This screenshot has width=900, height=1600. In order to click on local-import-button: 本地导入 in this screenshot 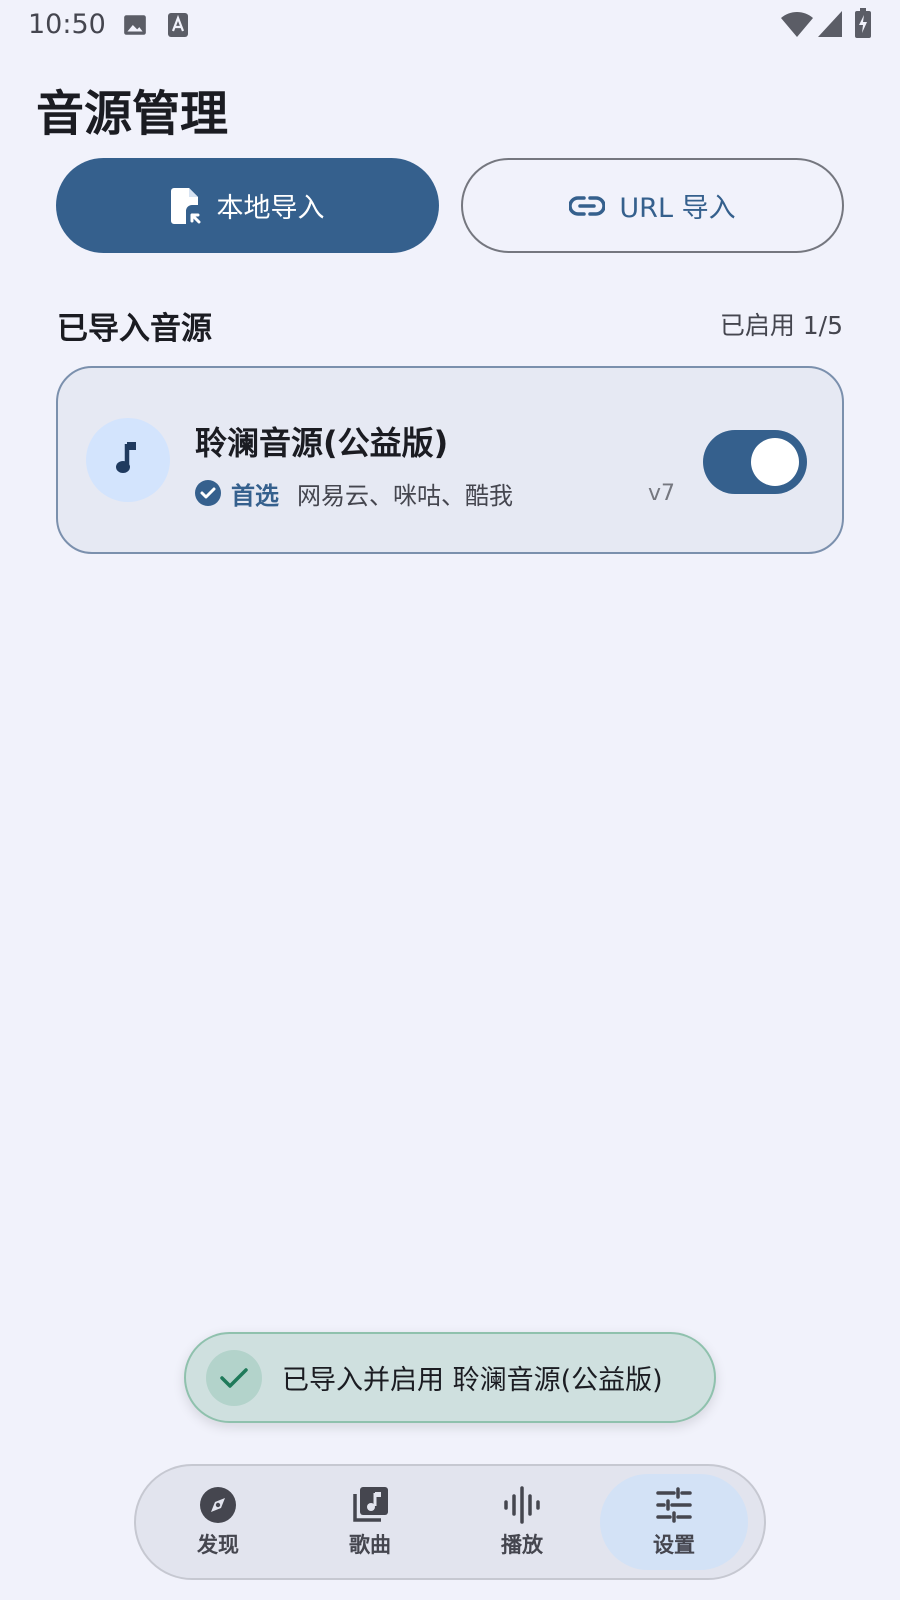, I will do `click(247, 205)`.